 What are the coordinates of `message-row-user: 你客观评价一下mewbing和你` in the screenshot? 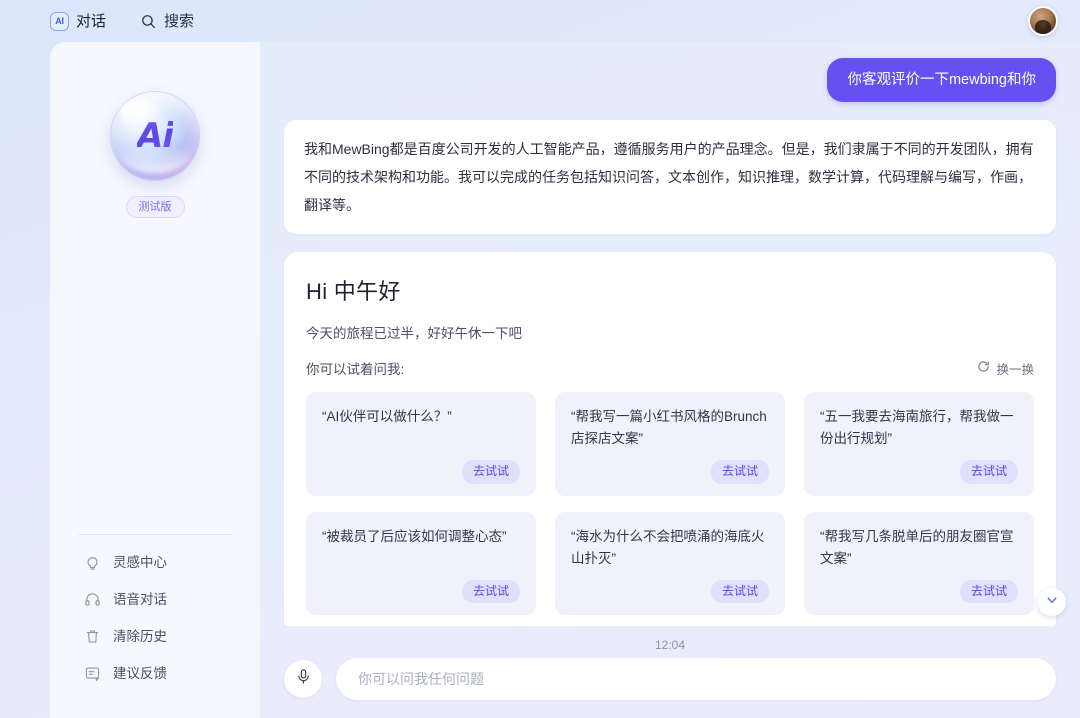 It's located at (670, 80).